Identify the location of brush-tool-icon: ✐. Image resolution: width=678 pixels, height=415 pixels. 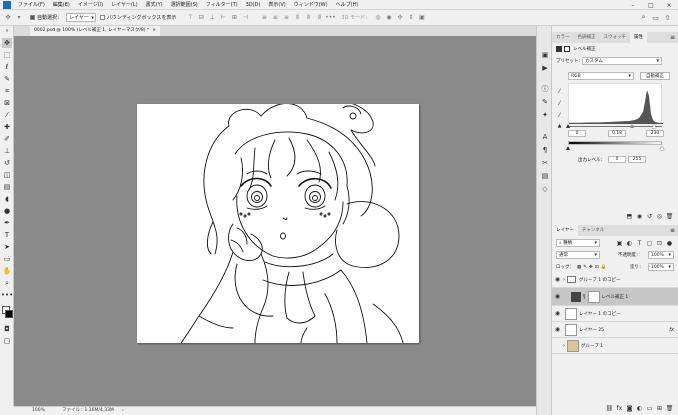
(7, 139).